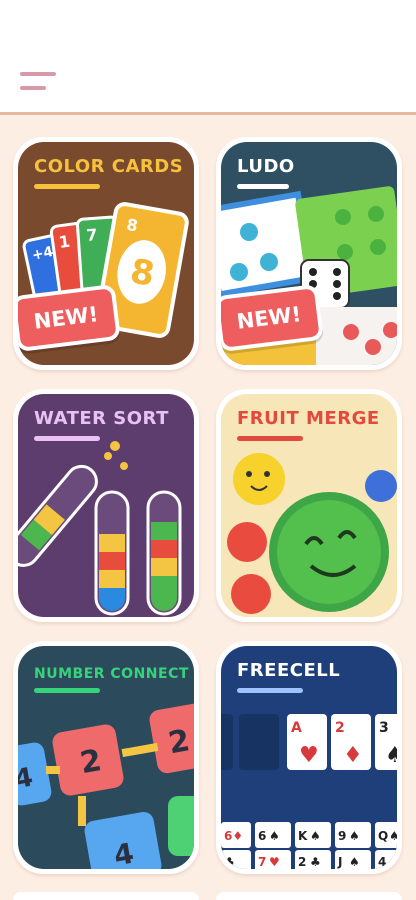 The height and width of the screenshot is (900, 416). What do you see at coordinates (208, 113) in the screenshot?
I see `header-divider` at bounding box center [208, 113].